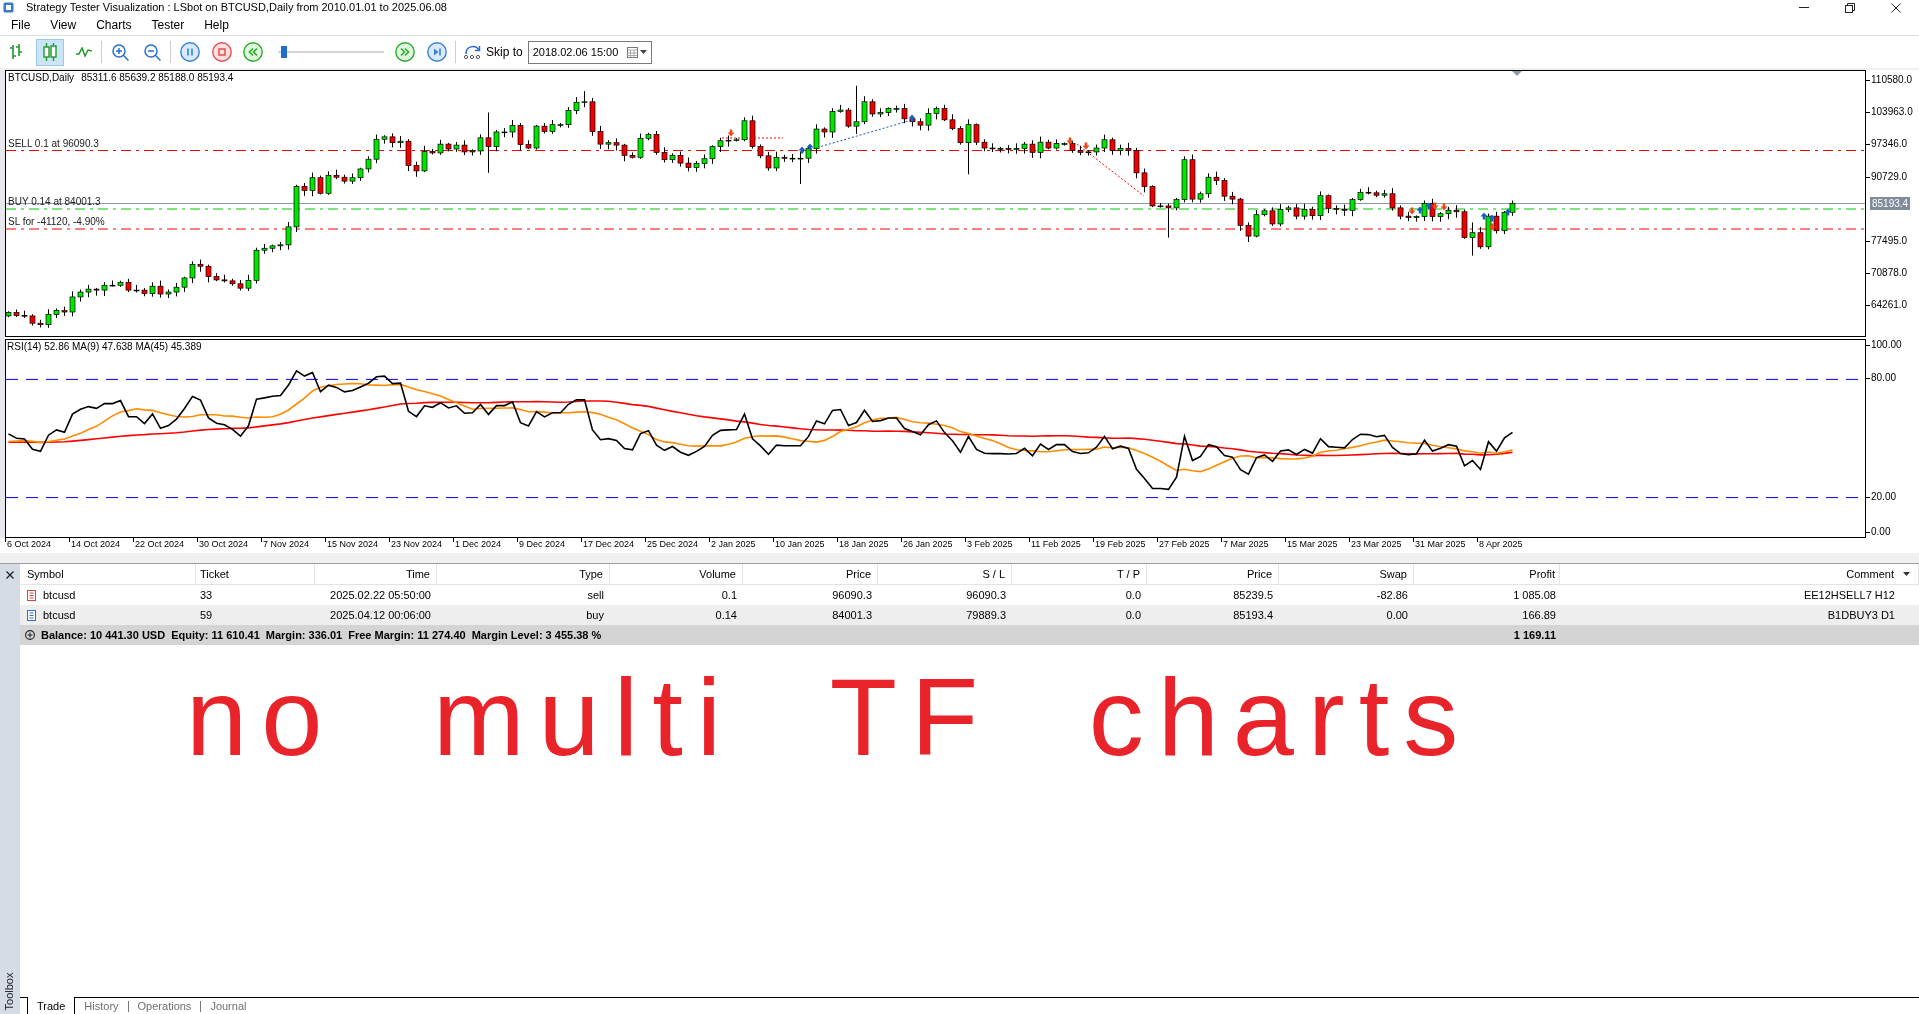 The height and width of the screenshot is (1014, 1919). Describe the element at coordinates (51, 1005) in the screenshot. I see `panel-tab: Trade` at that location.